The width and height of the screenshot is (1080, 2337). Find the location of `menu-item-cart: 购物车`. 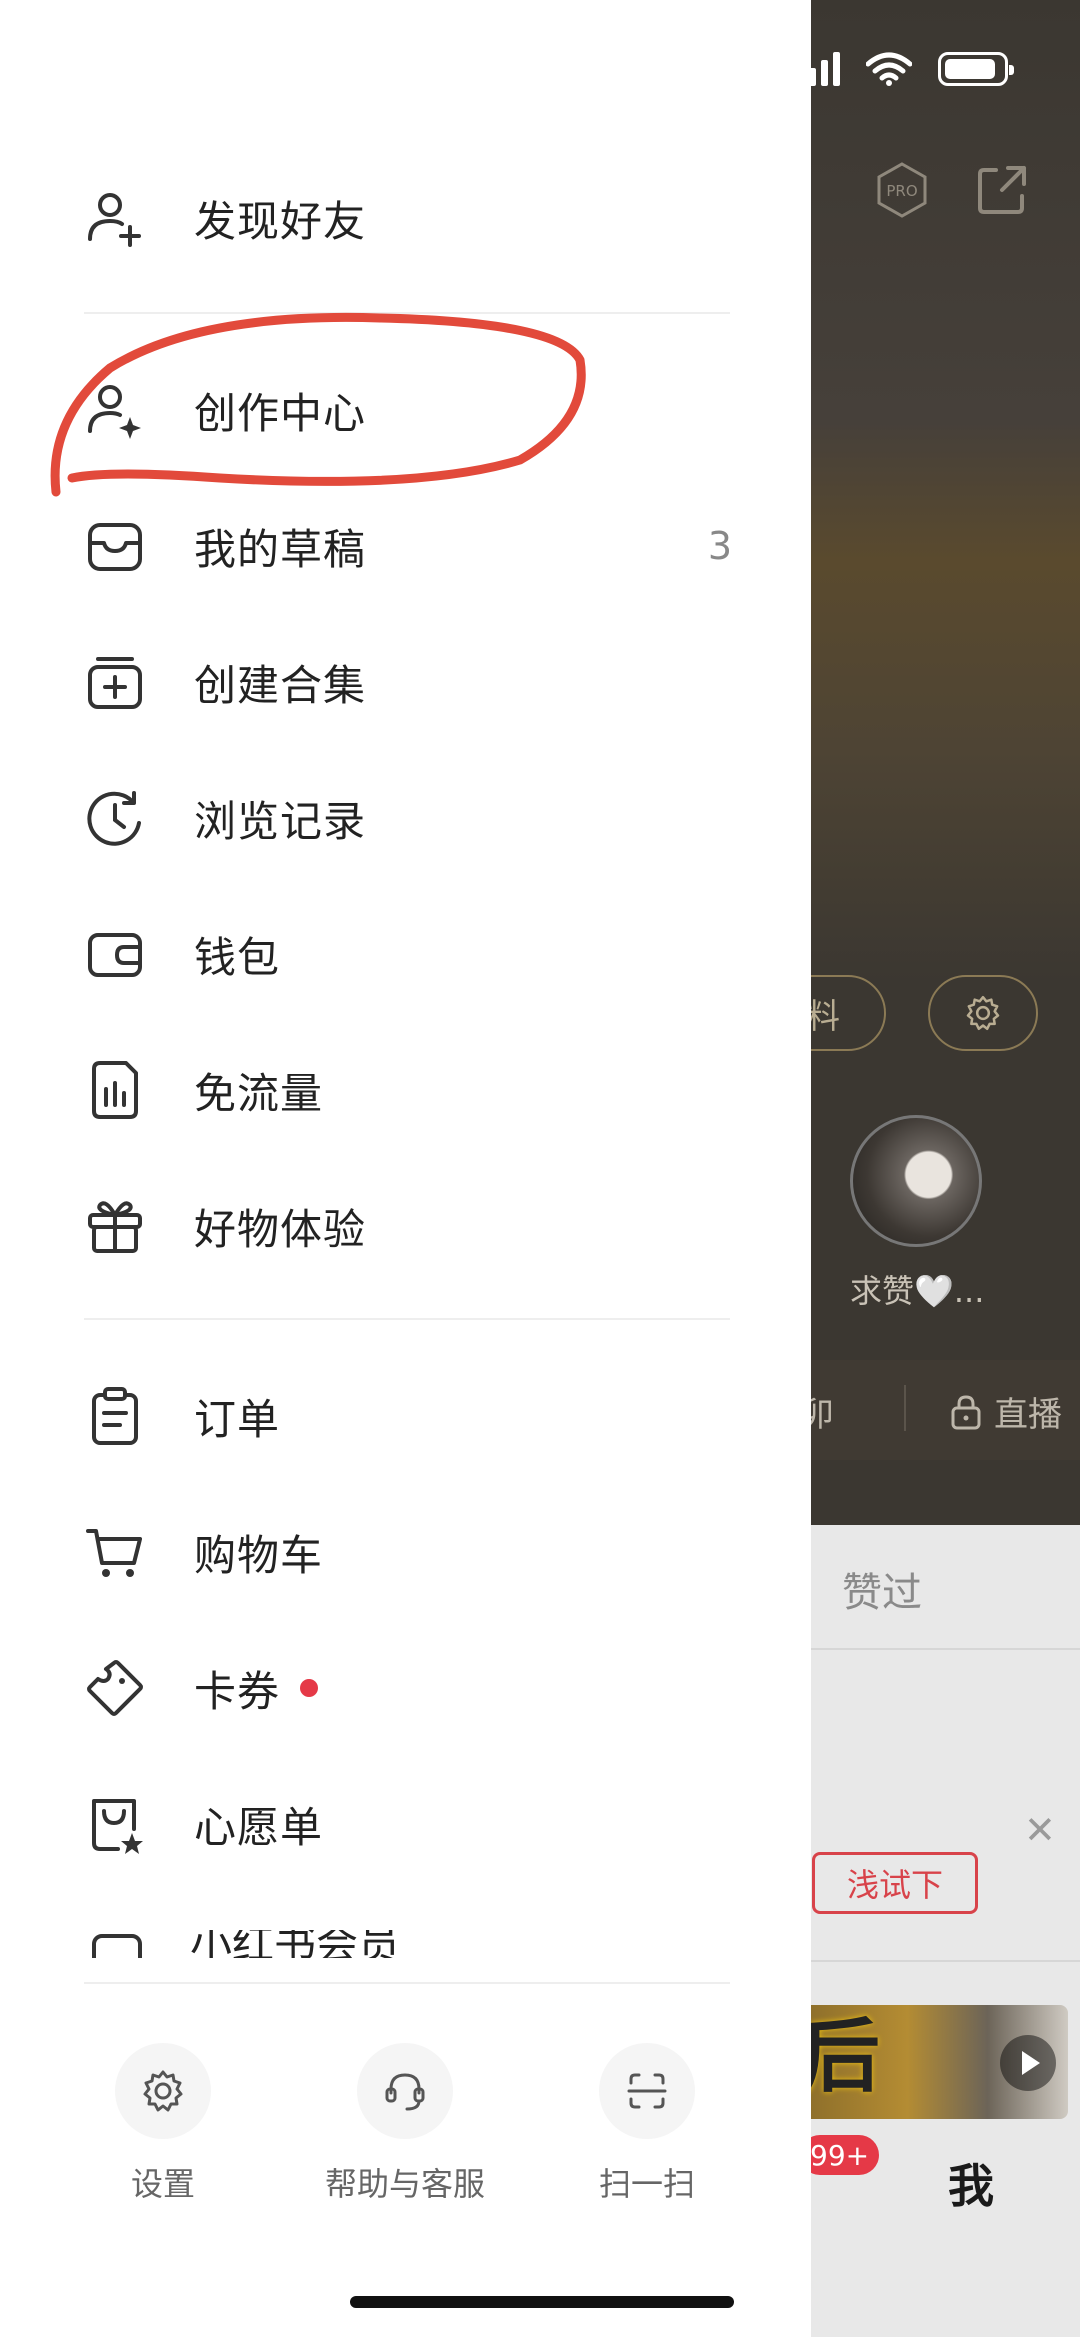

menu-item-cart: 购物车 is located at coordinates (408, 1552).